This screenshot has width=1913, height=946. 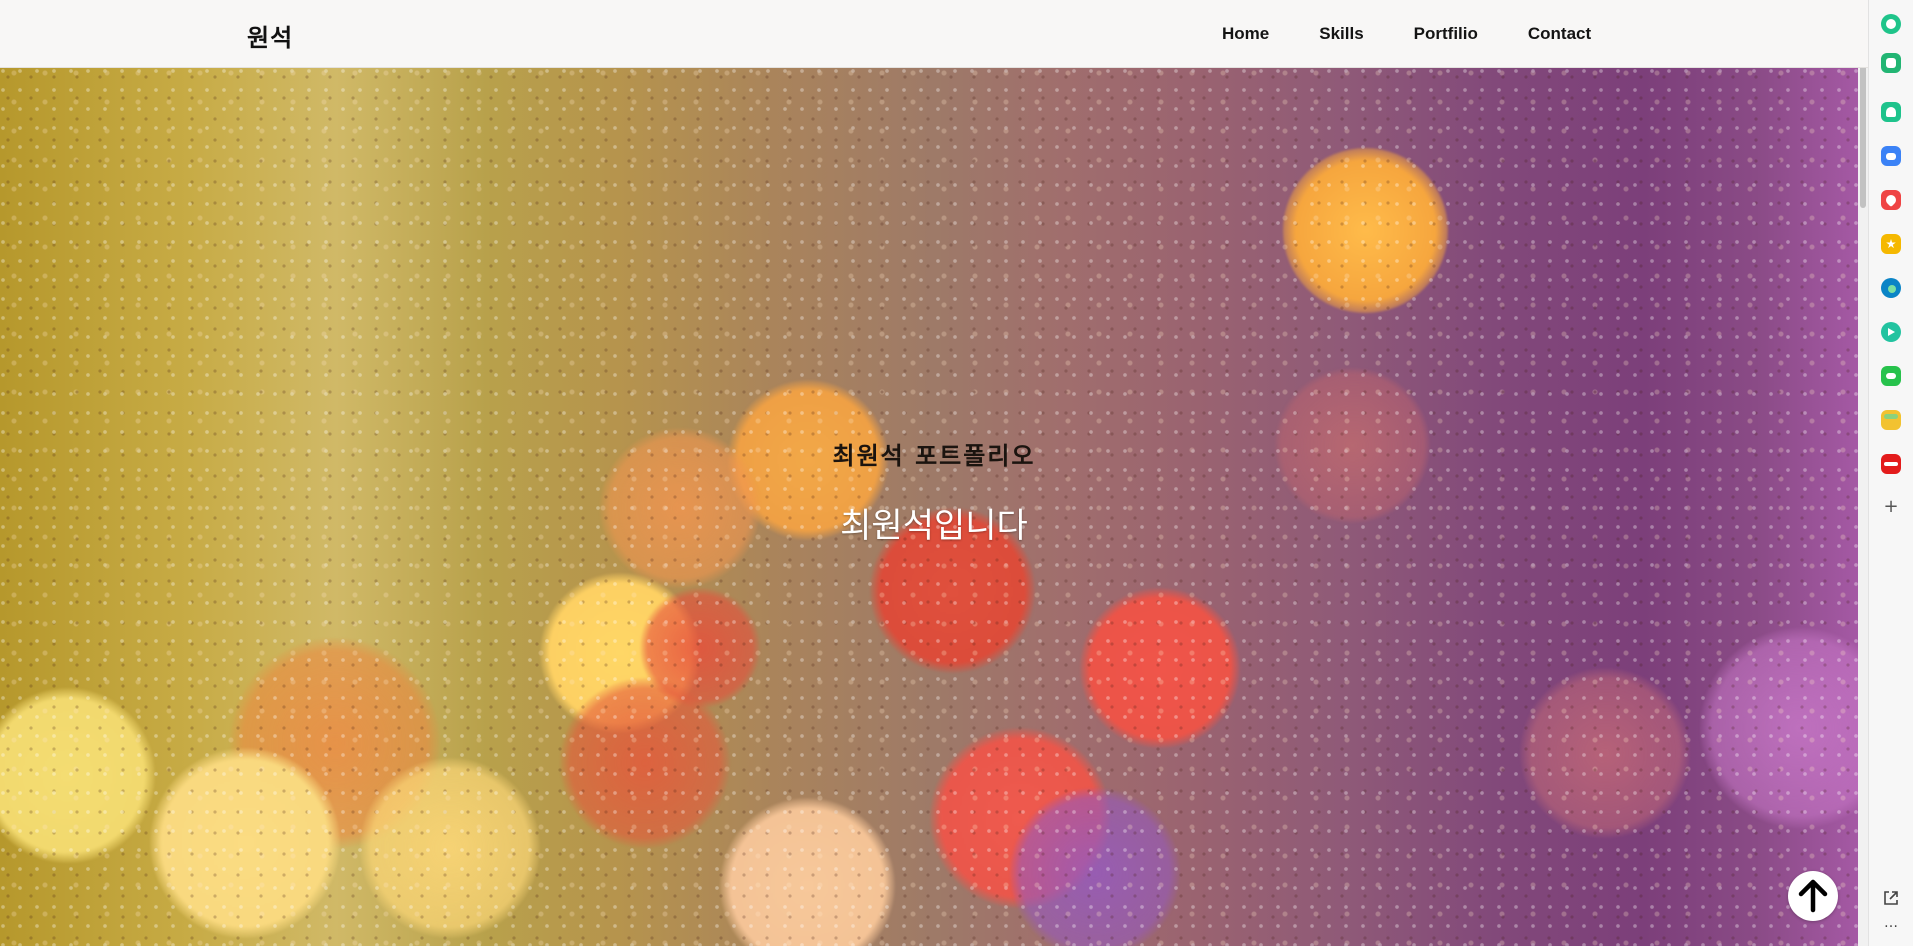 I want to click on plus-icon: +, so click(x=1891, y=507).